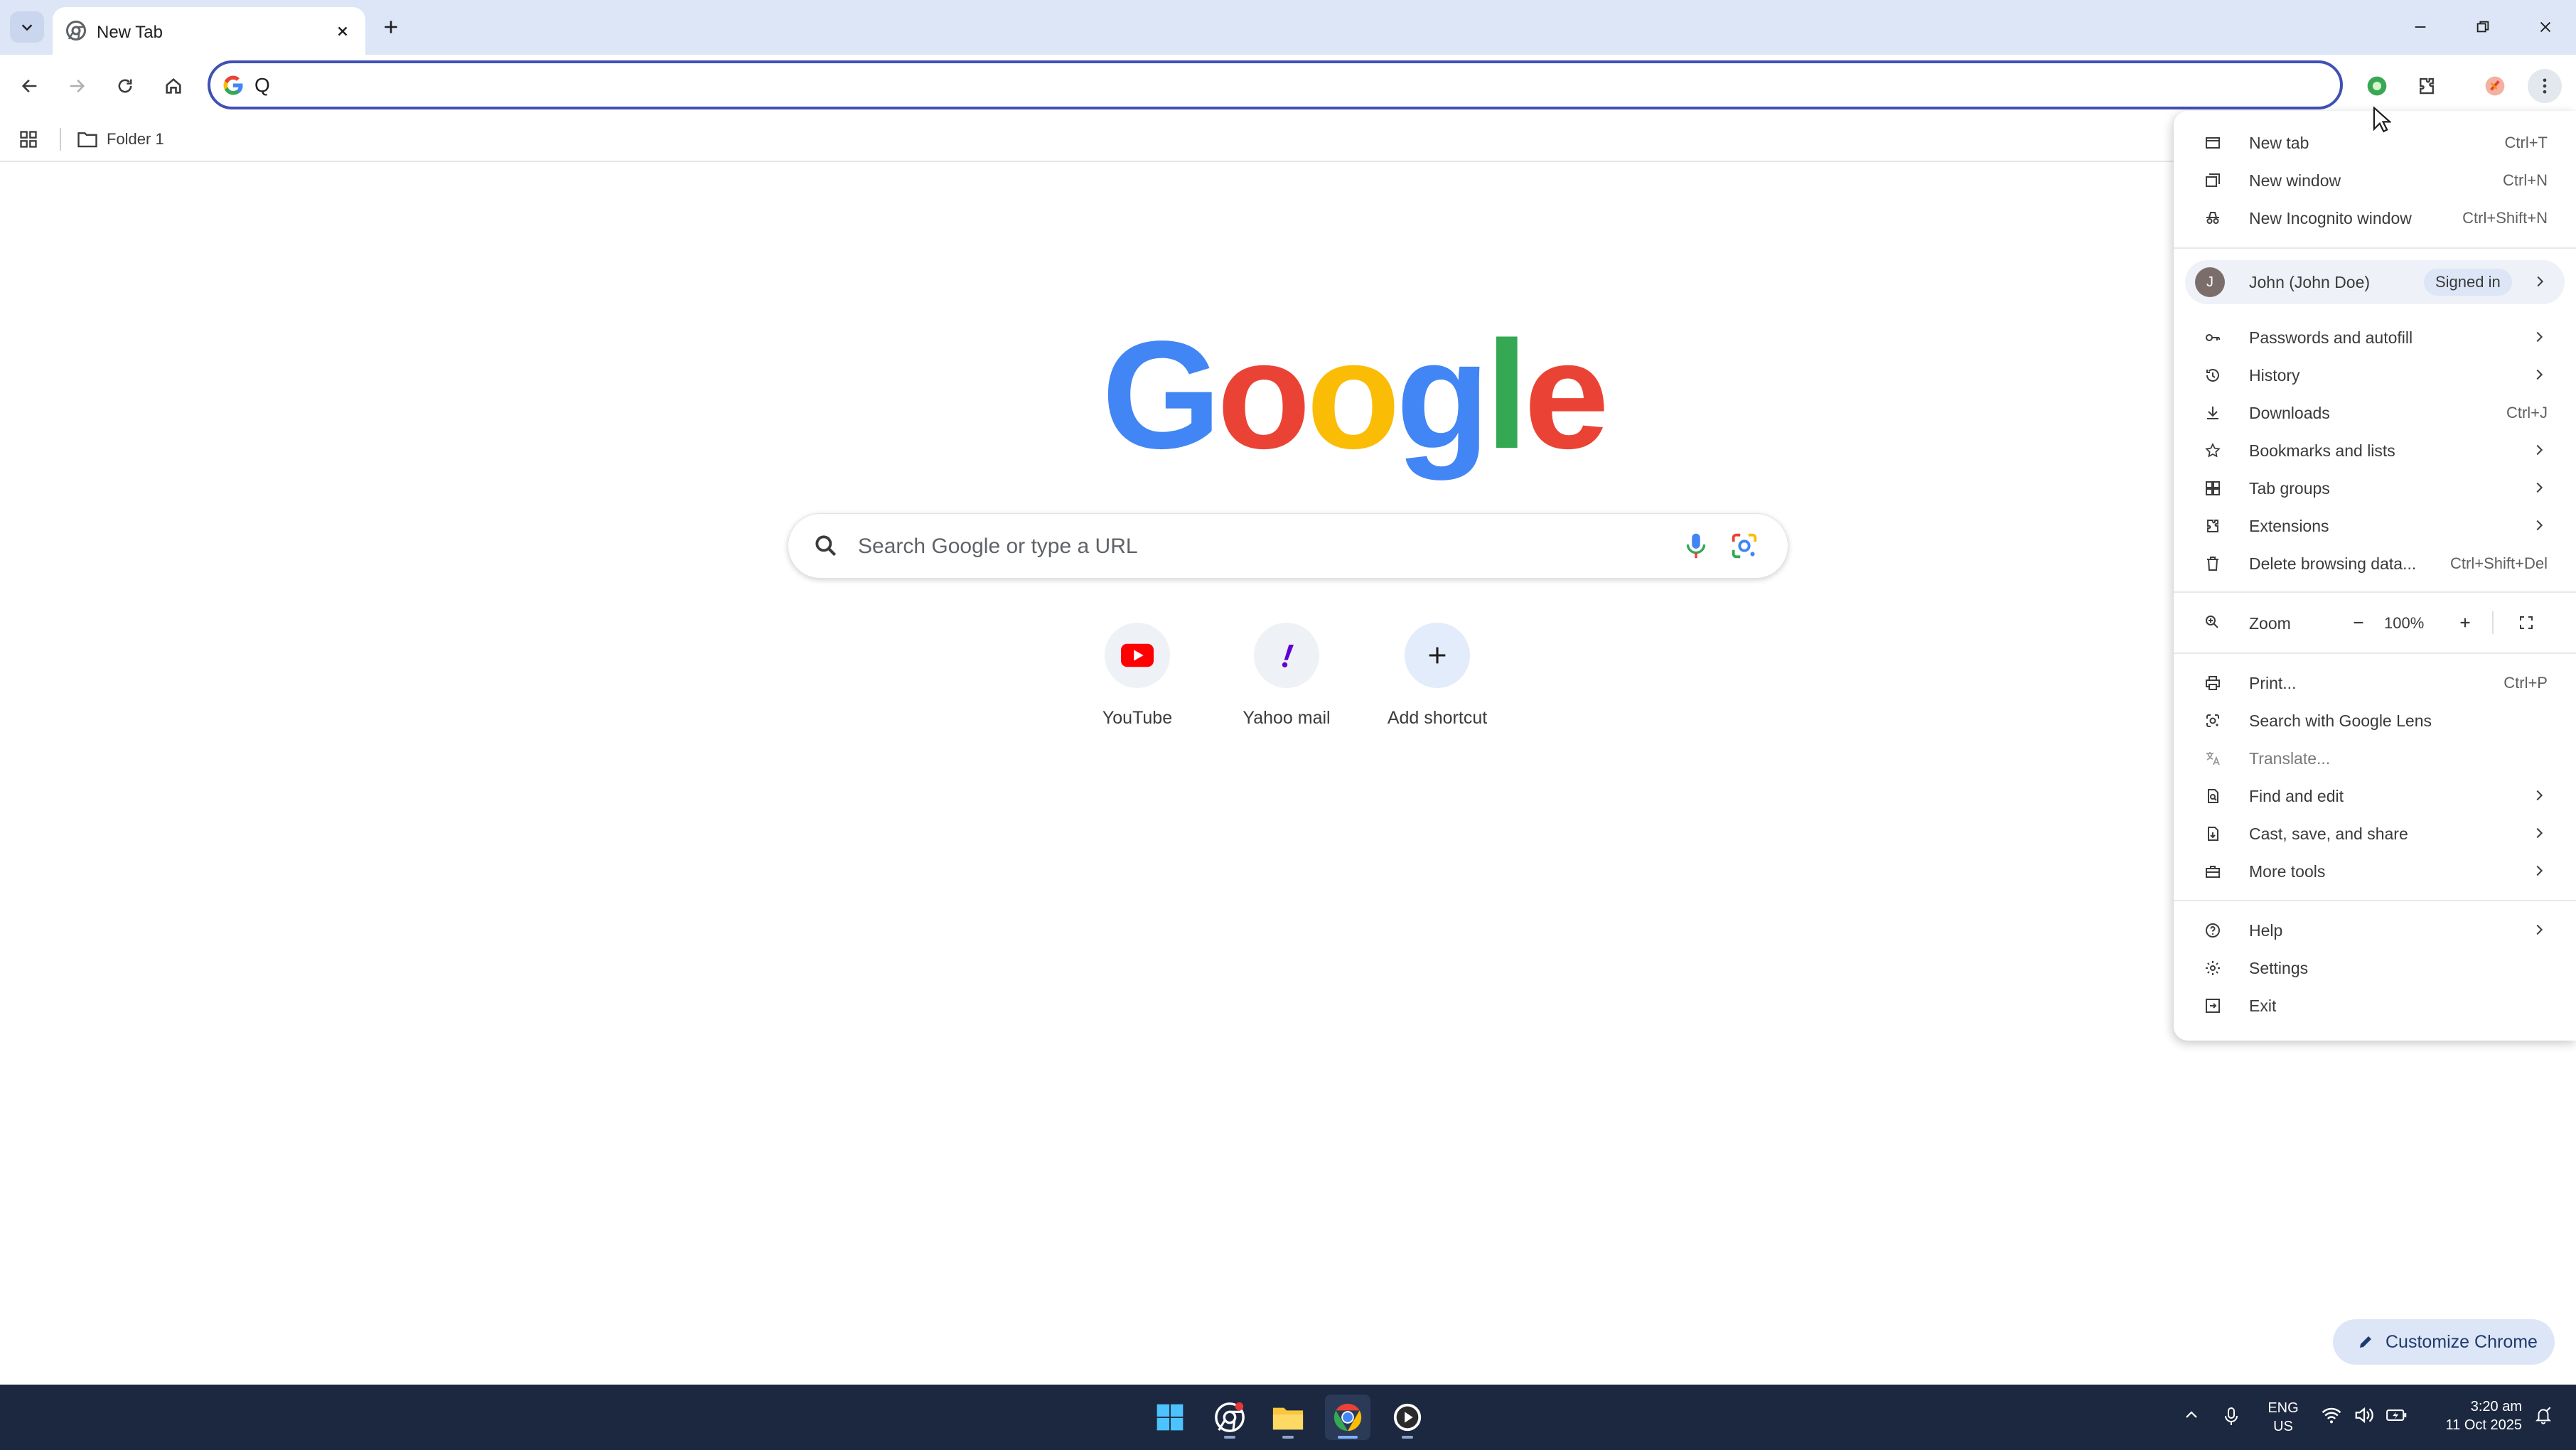 The width and height of the screenshot is (2576, 1450). What do you see at coordinates (2289, 526) in the screenshot?
I see `menu-item-label: Extensions` at bounding box center [2289, 526].